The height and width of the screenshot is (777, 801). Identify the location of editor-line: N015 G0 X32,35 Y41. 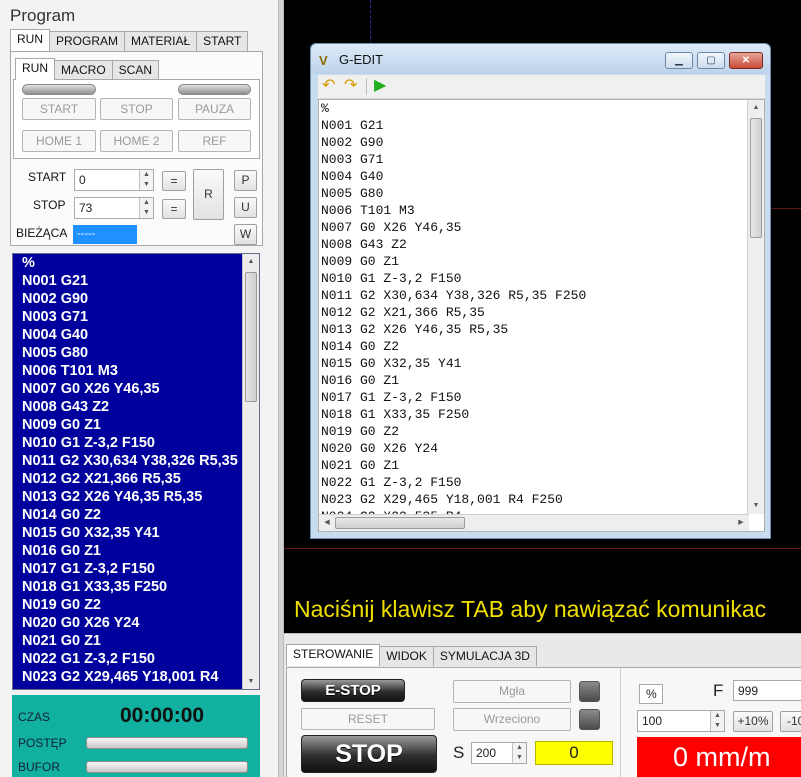
(541, 363).